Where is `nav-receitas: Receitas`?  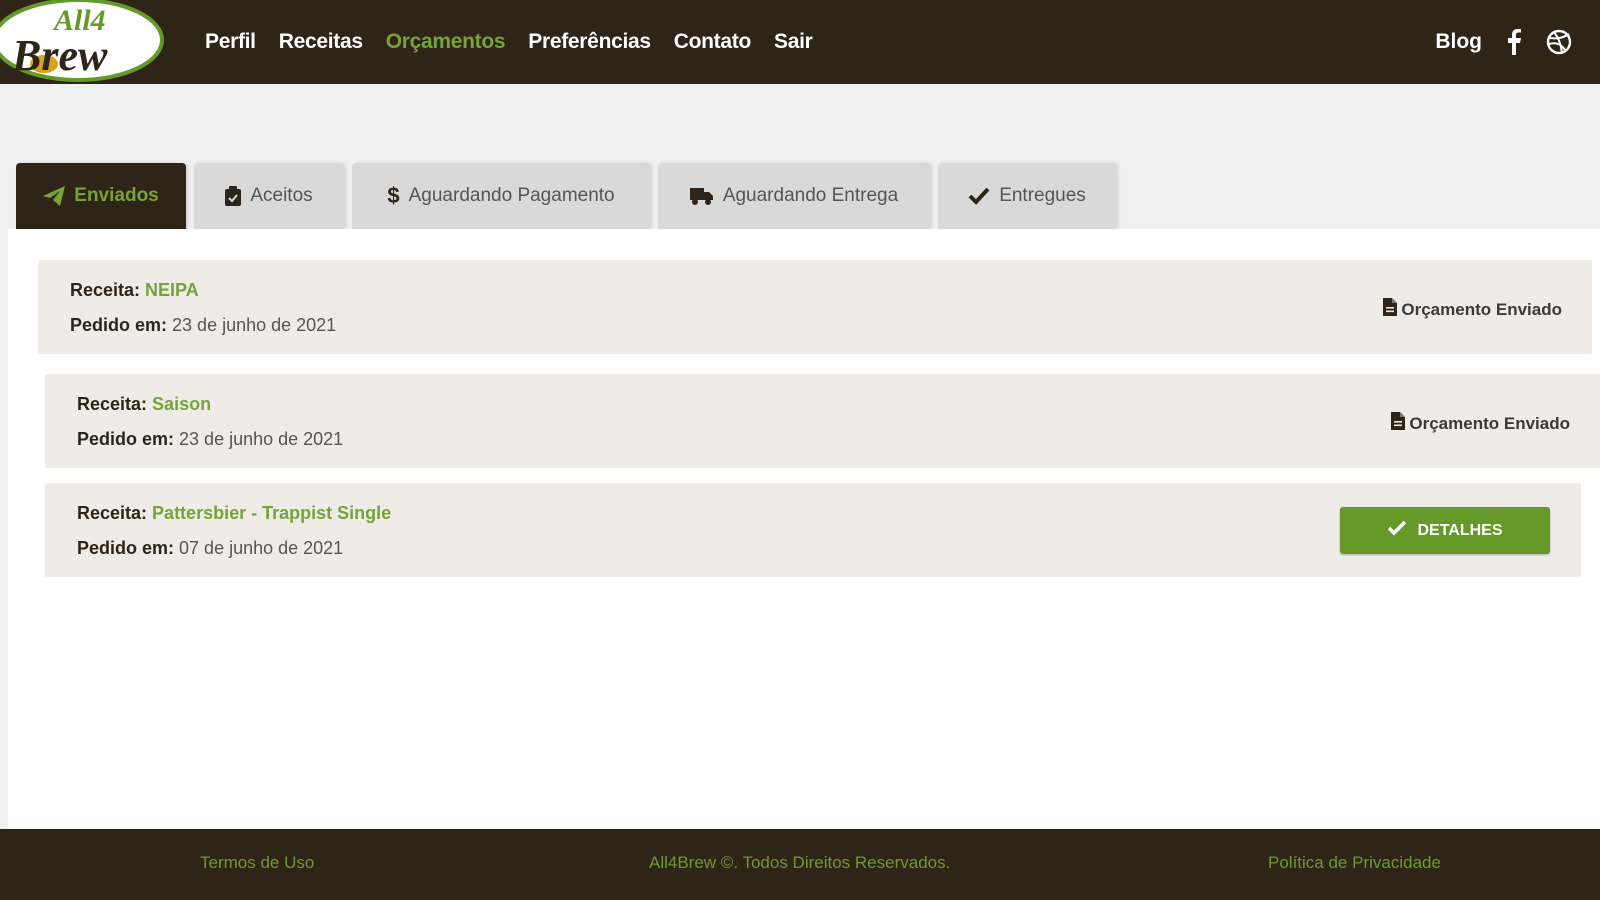
nav-receitas: Receitas is located at coordinates (321, 42).